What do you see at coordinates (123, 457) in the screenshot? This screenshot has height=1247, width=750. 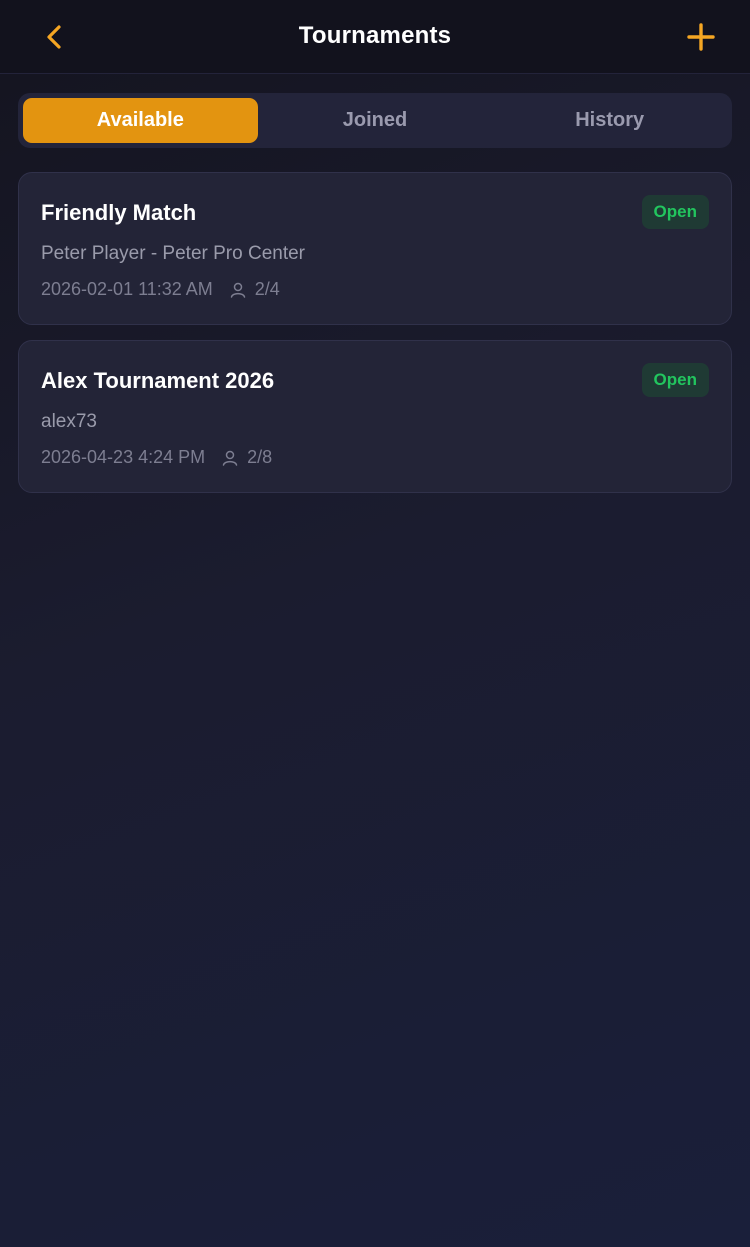 I see `tournament-datetime: 2026-04-23 4:24 PM` at bounding box center [123, 457].